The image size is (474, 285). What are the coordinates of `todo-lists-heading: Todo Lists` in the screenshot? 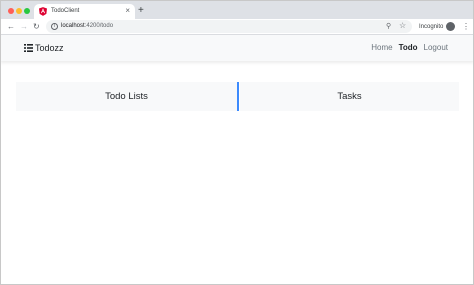 It's located at (126, 96).